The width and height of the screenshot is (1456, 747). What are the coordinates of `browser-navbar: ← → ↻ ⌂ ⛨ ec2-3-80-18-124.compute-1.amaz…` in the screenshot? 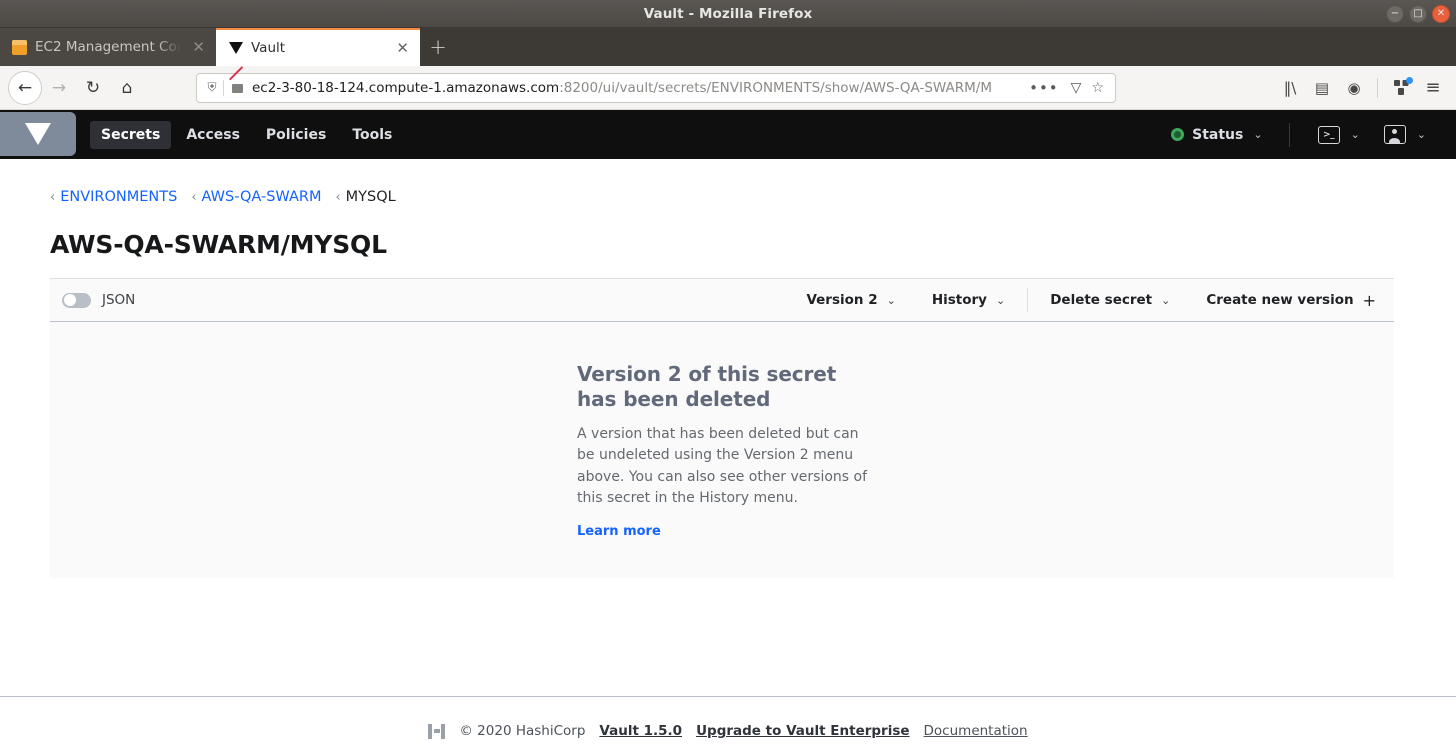 It's located at (728, 88).